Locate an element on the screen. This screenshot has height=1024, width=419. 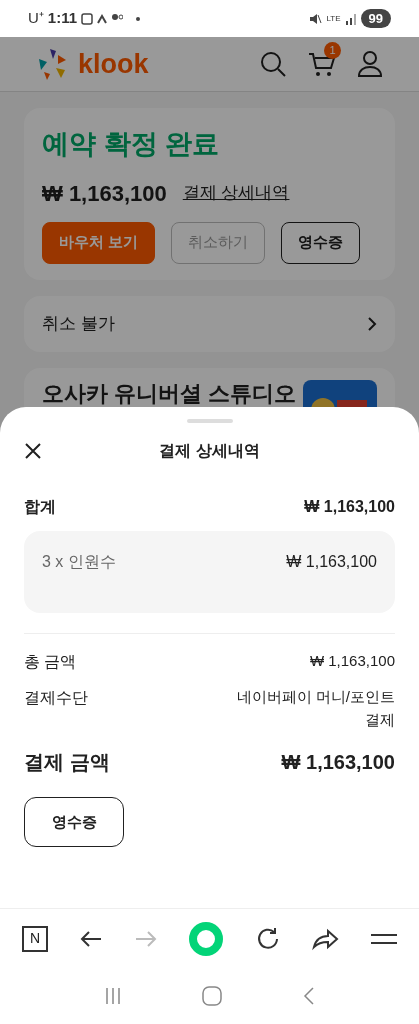
clock: 1:11 is located at coordinates (62, 18).